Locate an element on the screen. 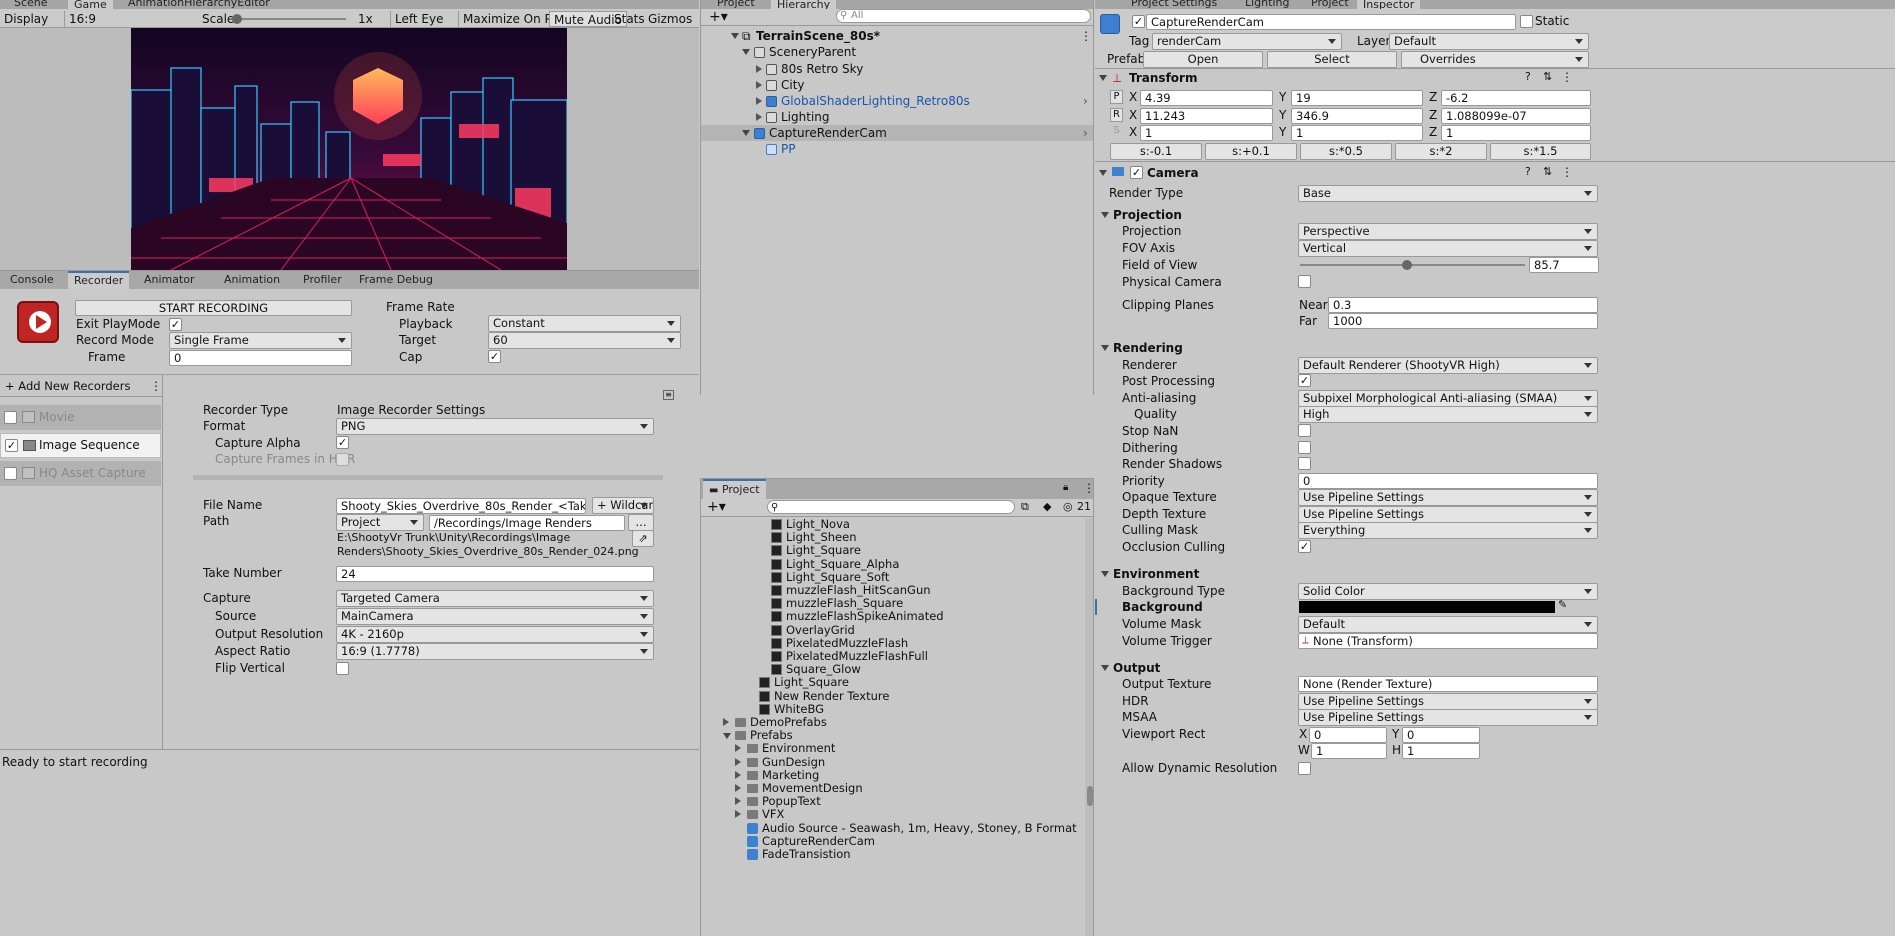  scale-slider is located at coordinates (291, 19).